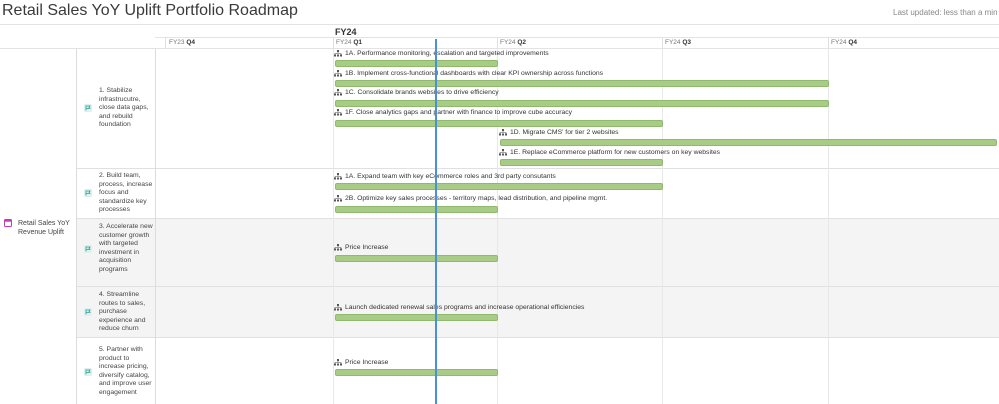 This screenshot has height=404, width=999. What do you see at coordinates (182, 42) in the screenshot?
I see `quarter-header: FY23 Q4` at bounding box center [182, 42].